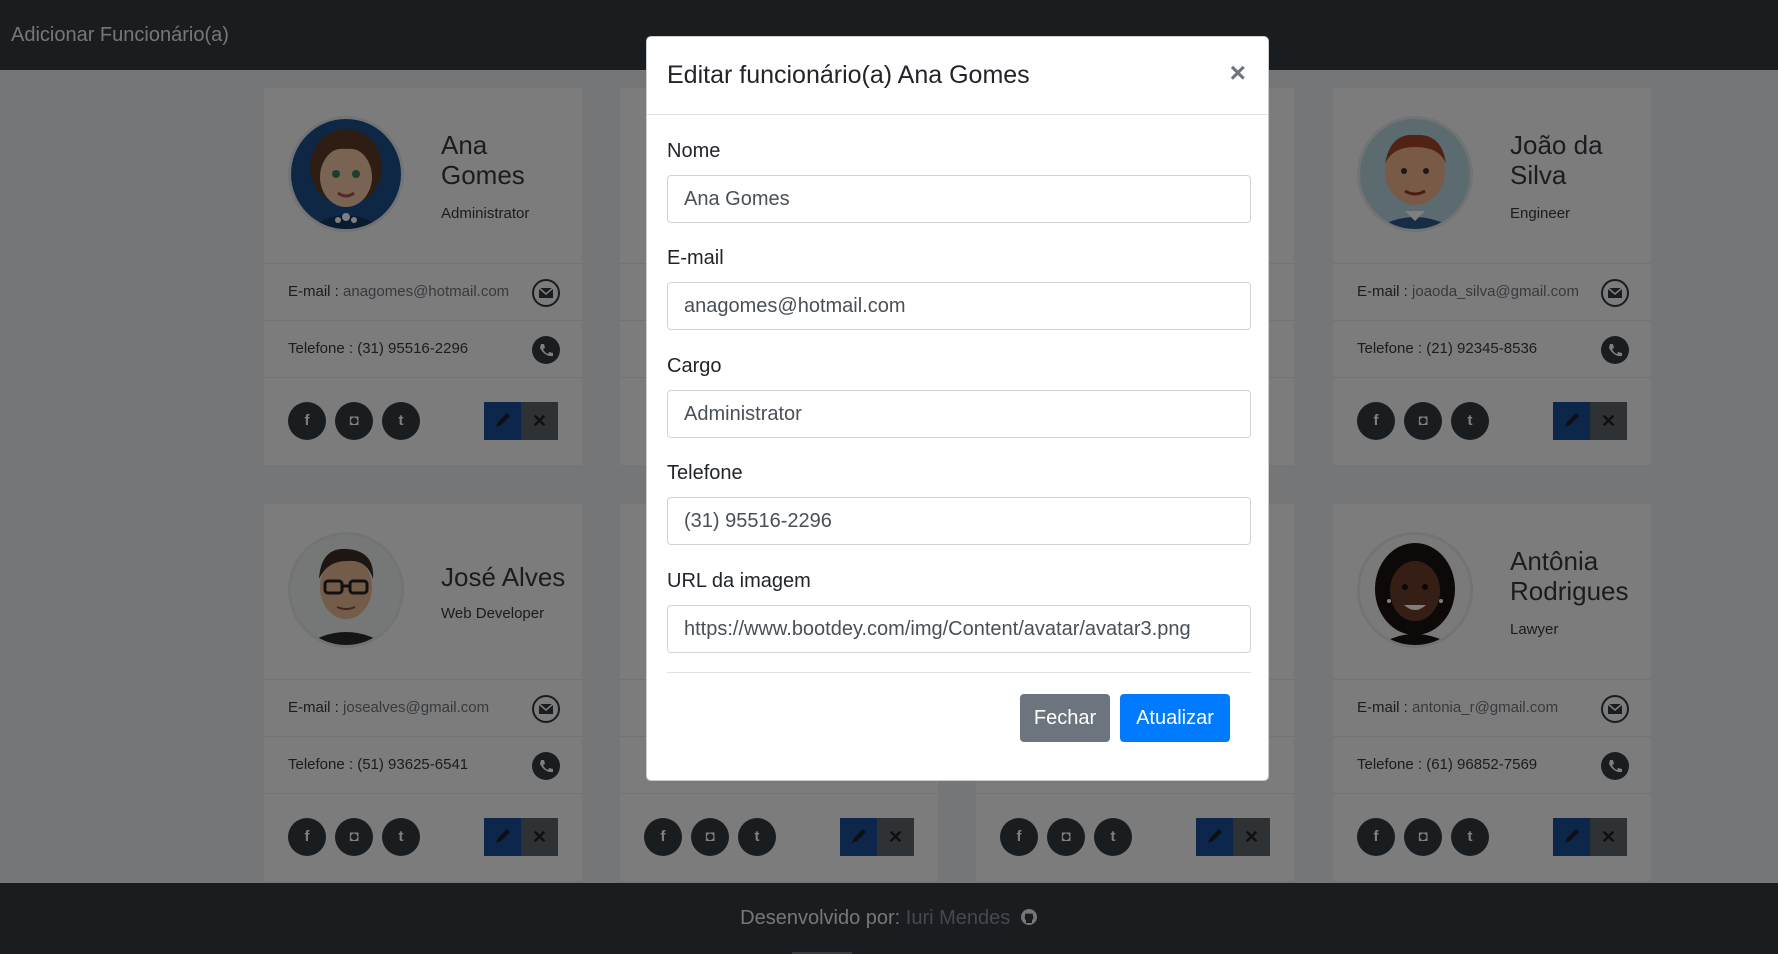 The image size is (1778, 954). I want to click on phone-label: Telefone, so click(705, 473).